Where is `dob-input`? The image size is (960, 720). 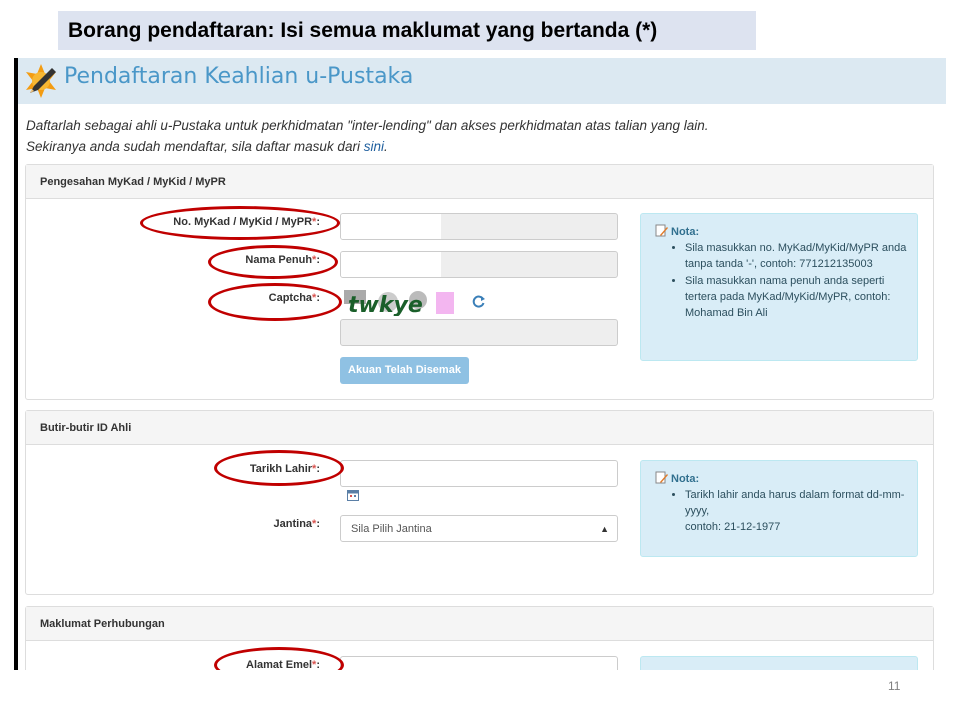
dob-input is located at coordinates (479, 473).